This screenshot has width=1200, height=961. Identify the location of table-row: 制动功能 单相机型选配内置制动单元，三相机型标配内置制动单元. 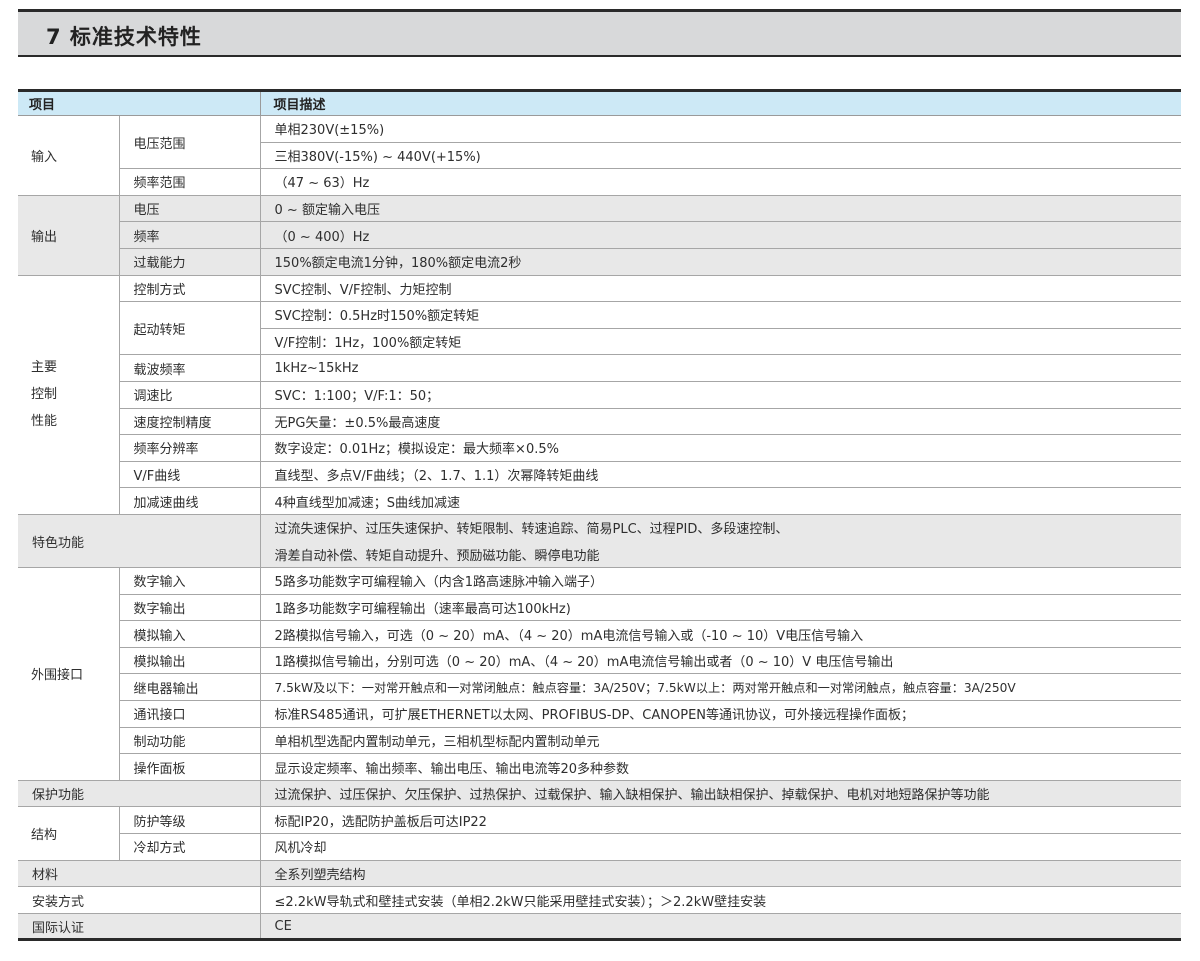
(600, 741).